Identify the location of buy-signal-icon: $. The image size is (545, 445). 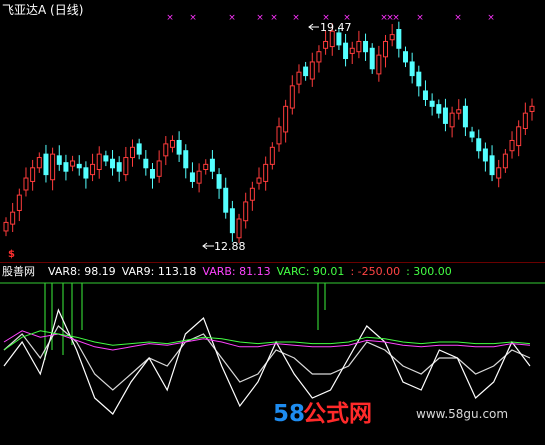
(11, 254).